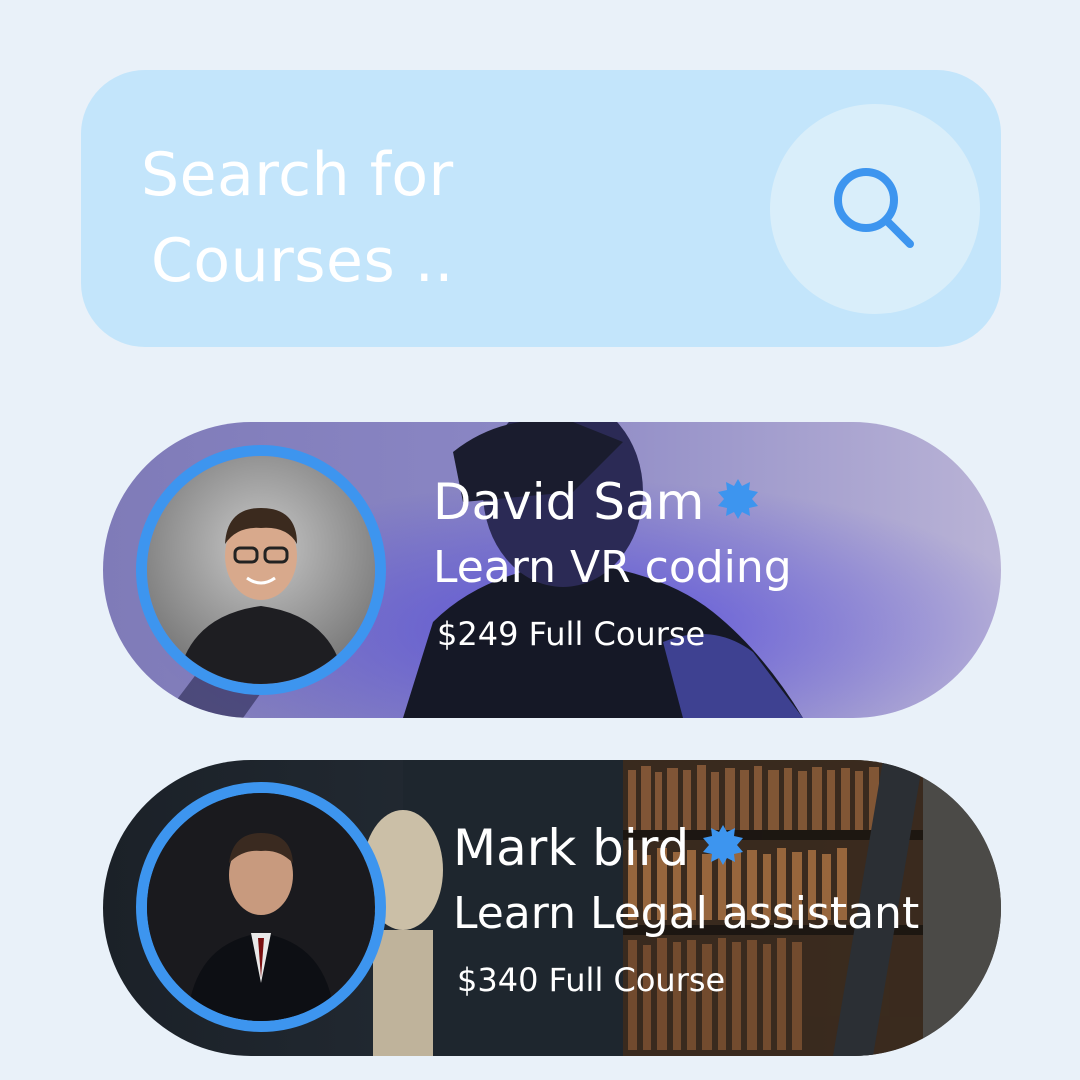 The width and height of the screenshot is (1080, 1080). I want to click on instructor-name-row: Mark bird, so click(686, 848).